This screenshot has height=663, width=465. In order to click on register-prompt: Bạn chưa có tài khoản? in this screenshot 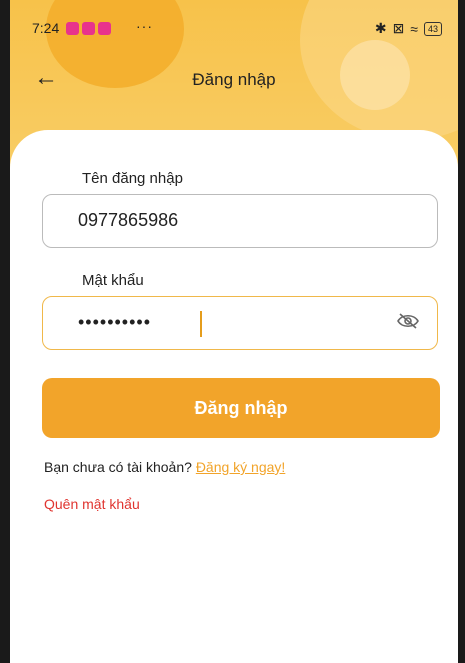, I will do `click(118, 467)`.